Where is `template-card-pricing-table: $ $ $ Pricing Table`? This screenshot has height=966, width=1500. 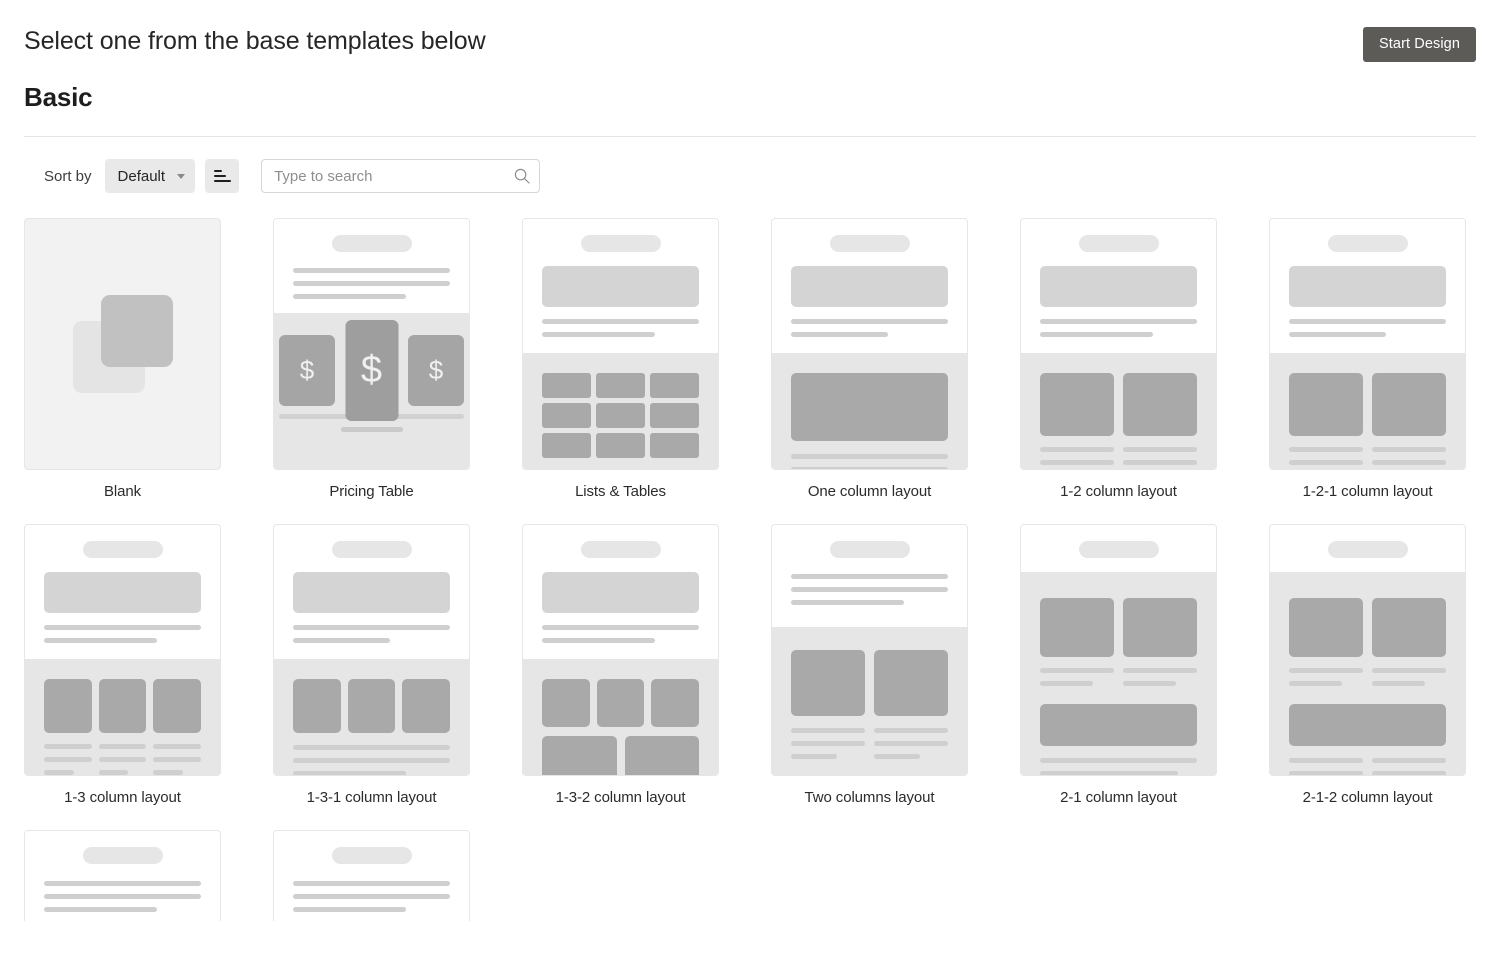 template-card-pricing-table: $ $ $ Pricing Table is located at coordinates (371, 371).